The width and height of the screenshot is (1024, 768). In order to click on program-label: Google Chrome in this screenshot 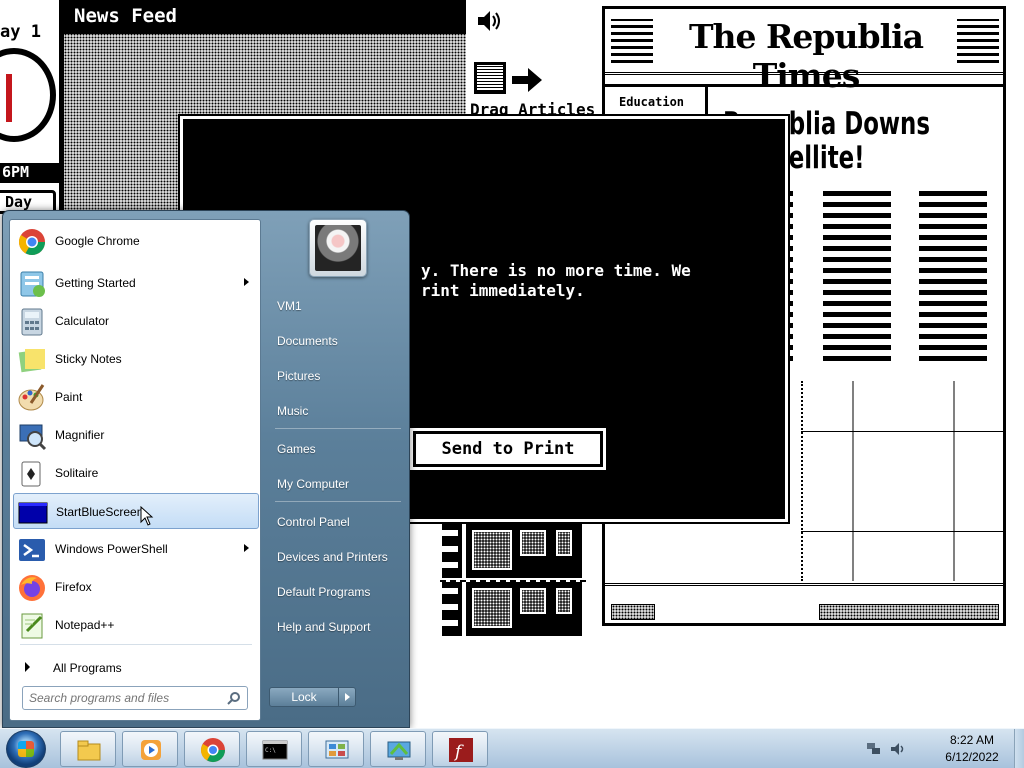, I will do `click(97, 241)`.